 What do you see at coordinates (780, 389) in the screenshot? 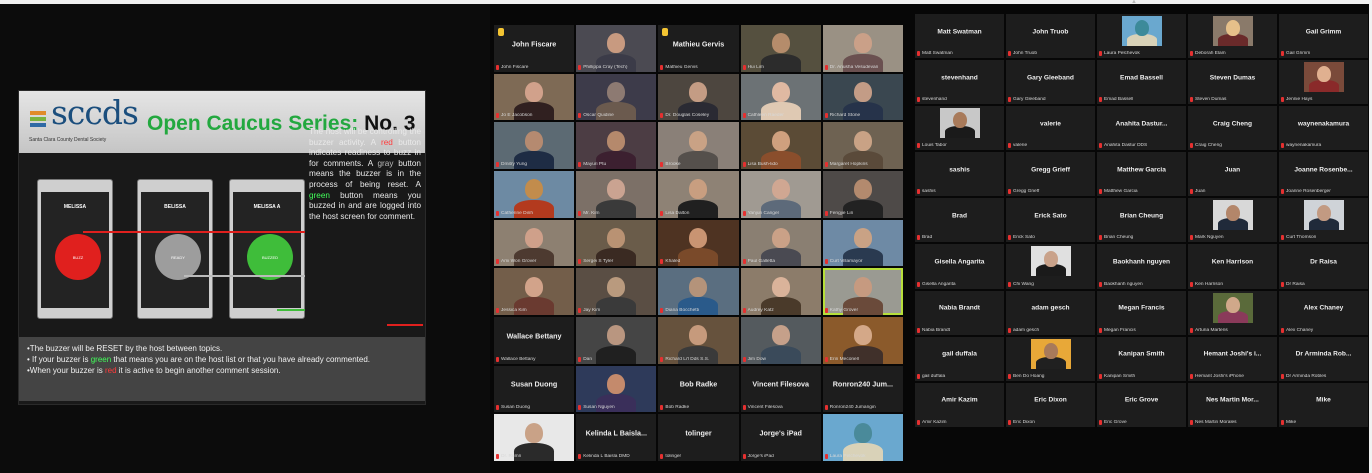
I see `participant-tile: Vincent Filesova Vincent Filesova` at bounding box center [780, 389].